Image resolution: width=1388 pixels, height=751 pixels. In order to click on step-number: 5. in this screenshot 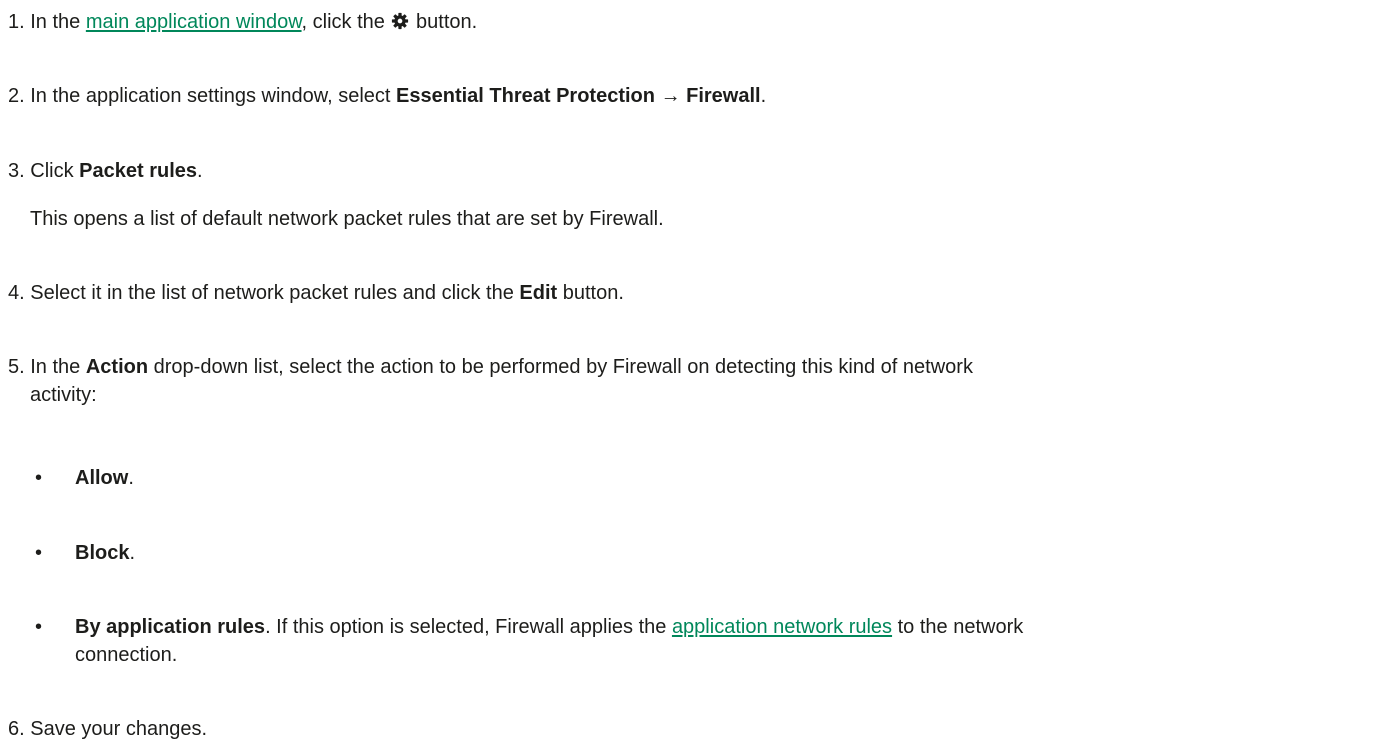, I will do `click(16, 367)`.